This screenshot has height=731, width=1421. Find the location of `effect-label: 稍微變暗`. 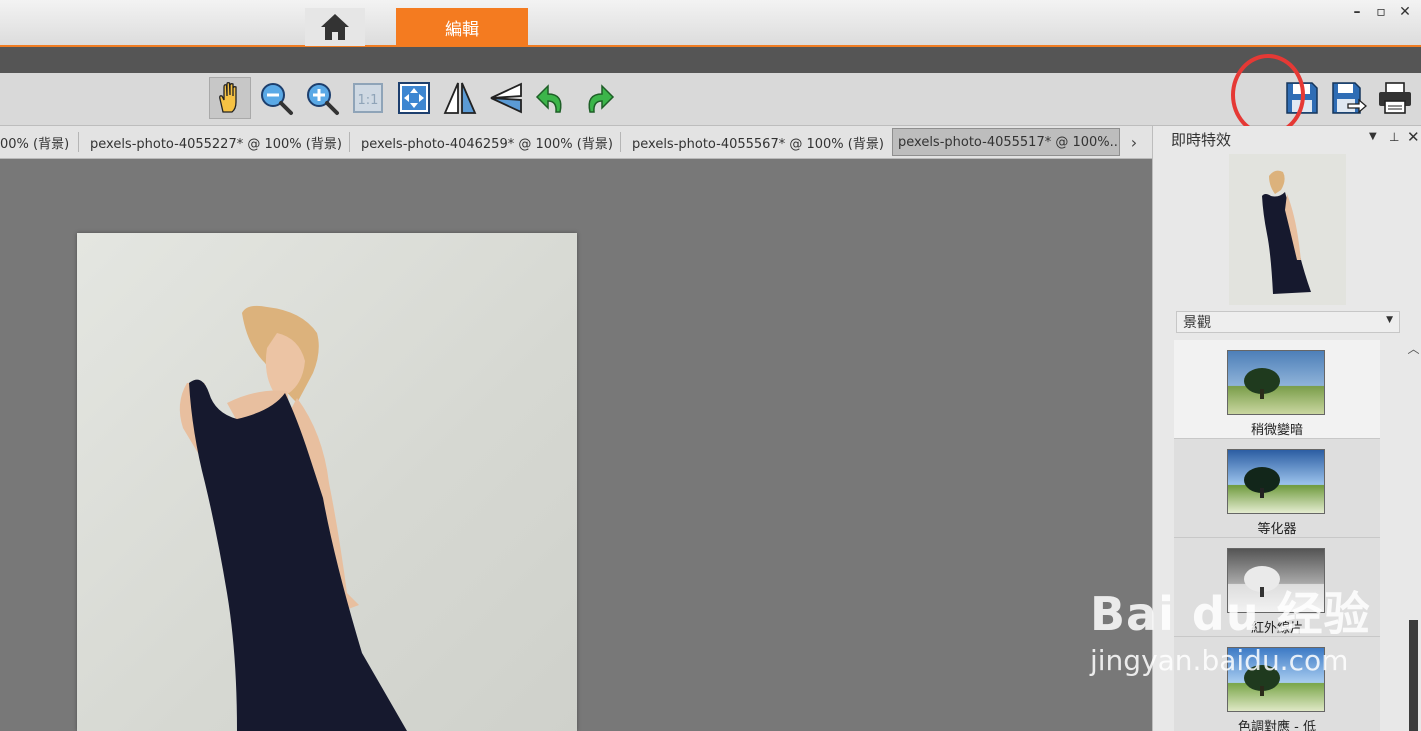

effect-label: 稍微變暗 is located at coordinates (1276, 430).